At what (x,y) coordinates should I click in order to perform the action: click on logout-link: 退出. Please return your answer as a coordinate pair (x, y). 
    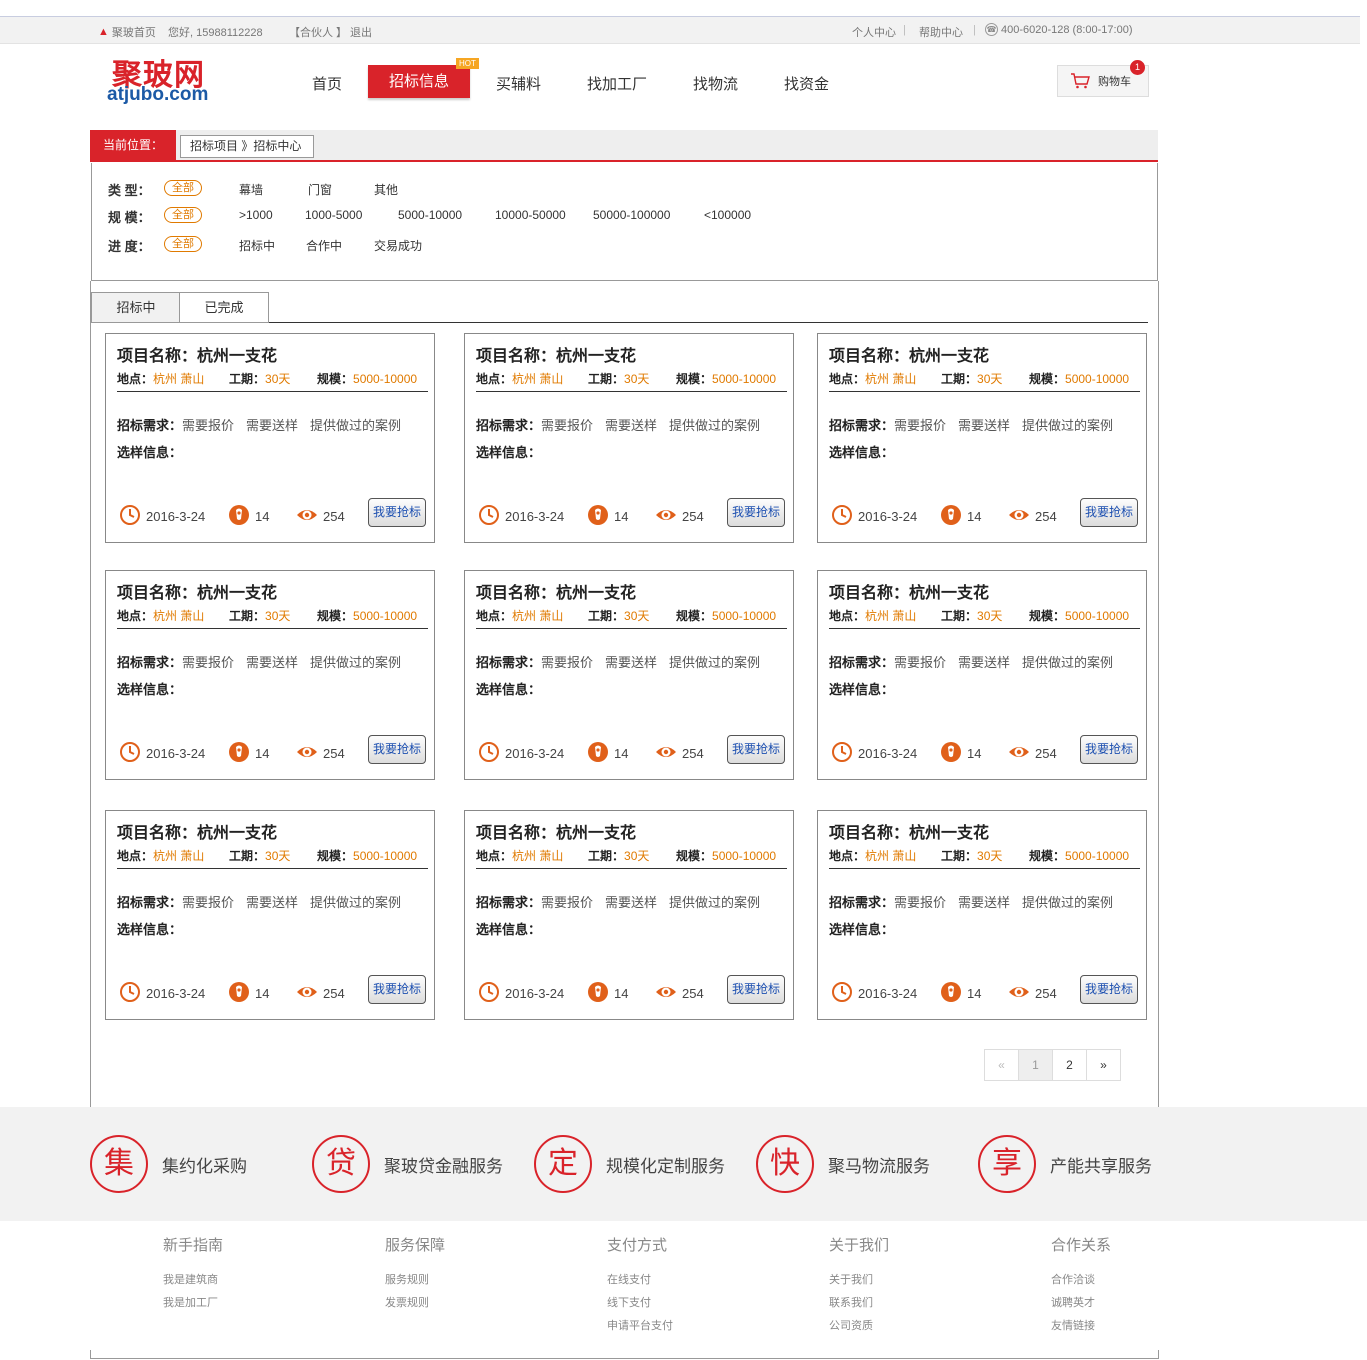
    Looking at the image, I should click on (361, 32).